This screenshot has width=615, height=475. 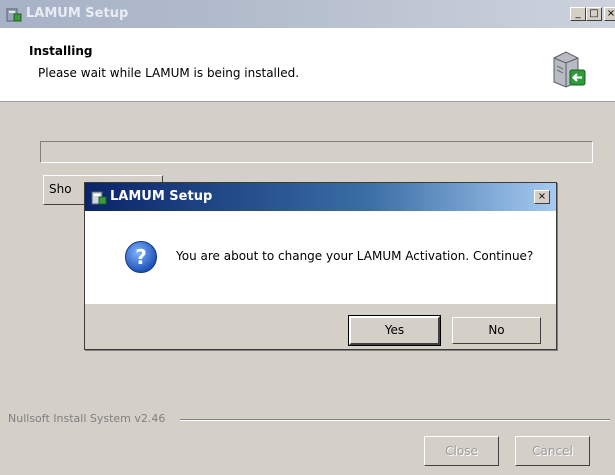 I want to click on yes-button: Yes, so click(x=394, y=330).